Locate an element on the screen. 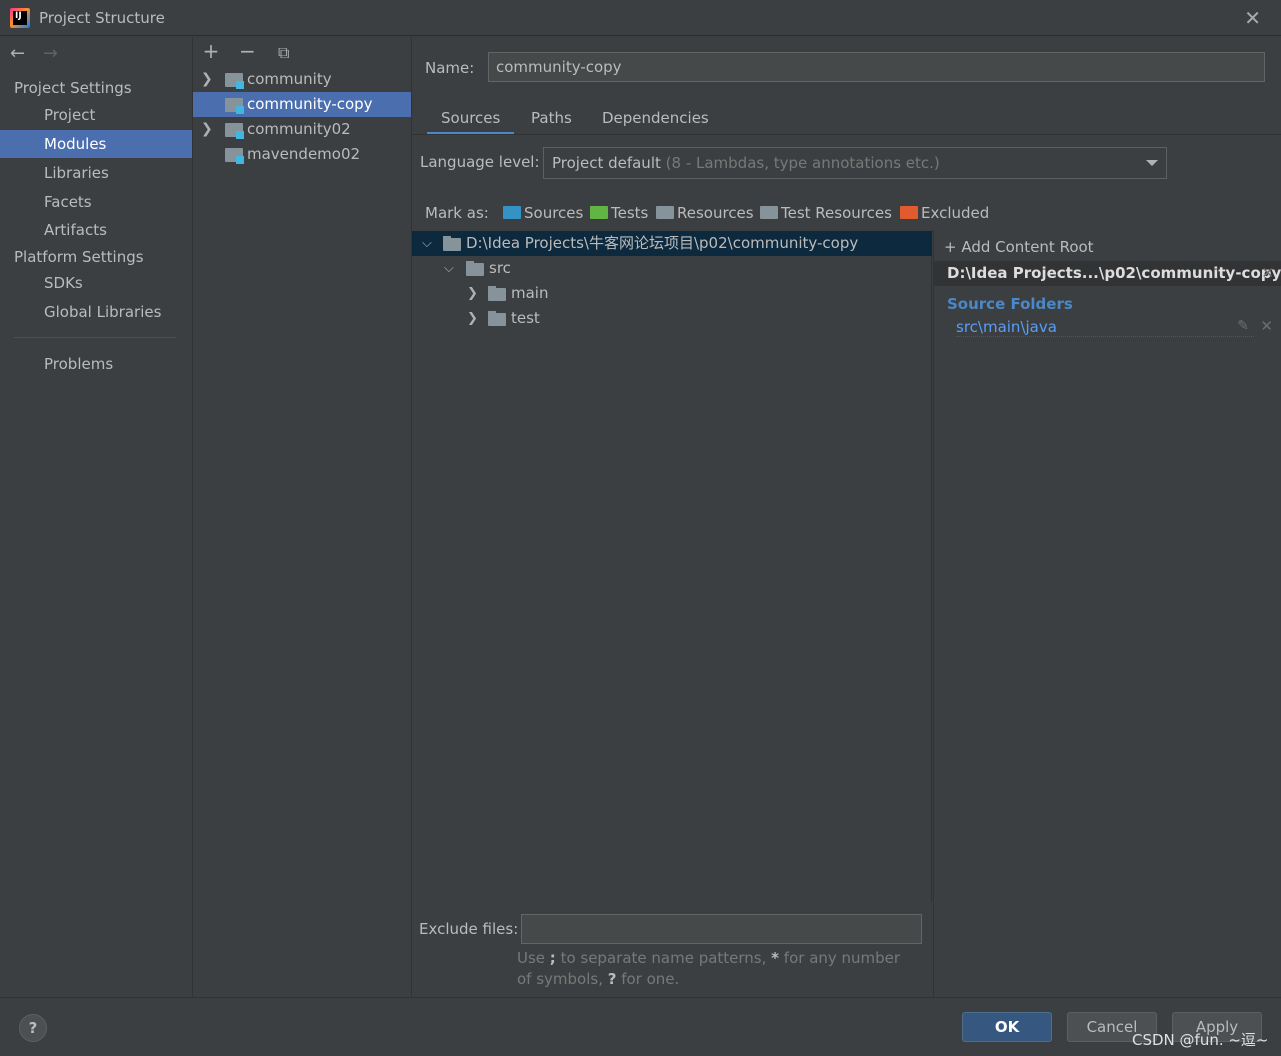 The height and width of the screenshot is (1056, 1281). tree-row-src: ⌵ src is located at coordinates (672, 268).